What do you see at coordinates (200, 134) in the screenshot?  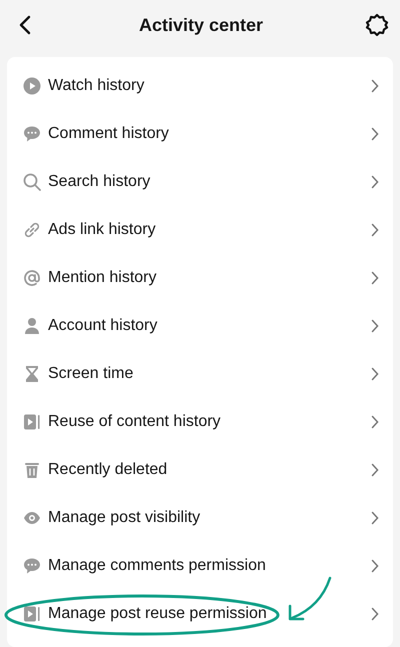 I see `menu-item: Comment history` at bounding box center [200, 134].